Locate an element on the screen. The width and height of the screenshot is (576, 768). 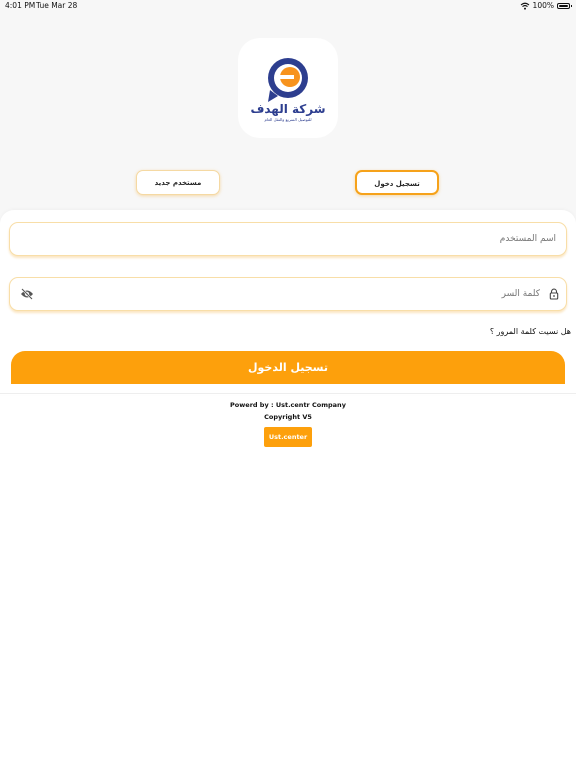
ust-center-button: Ust.center is located at coordinates (288, 437).